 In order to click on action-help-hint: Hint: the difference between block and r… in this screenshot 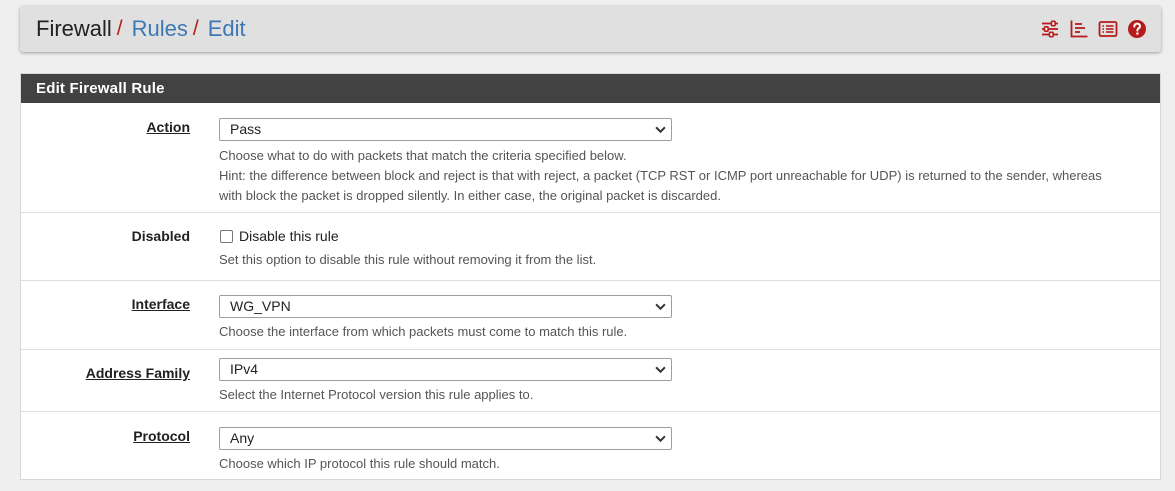, I will do `click(660, 185)`.